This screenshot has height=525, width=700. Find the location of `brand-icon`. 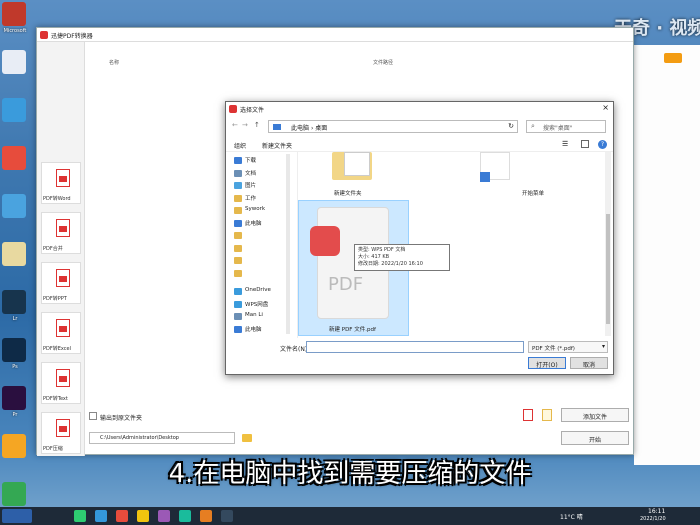

brand-icon is located at coordinates (673, 58).